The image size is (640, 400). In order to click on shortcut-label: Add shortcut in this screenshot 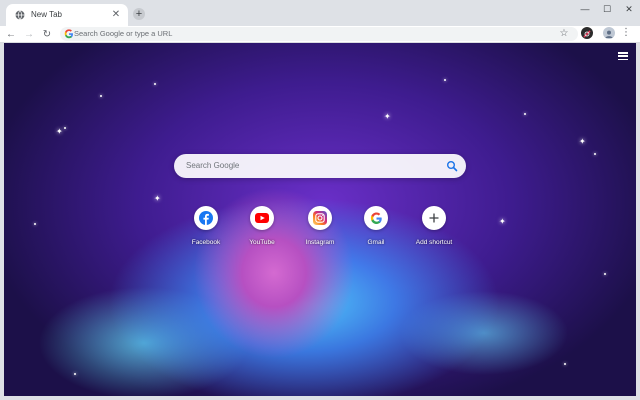, I will do `click(434, 242)`.